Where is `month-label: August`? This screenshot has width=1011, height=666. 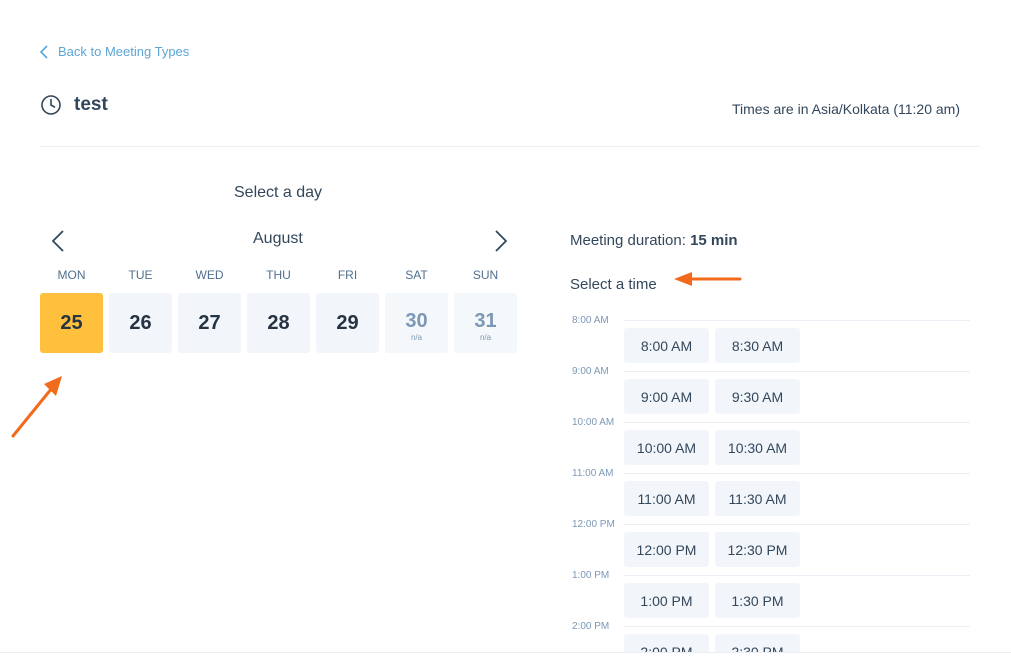
month-label: August is located at coordinates (278, 238).